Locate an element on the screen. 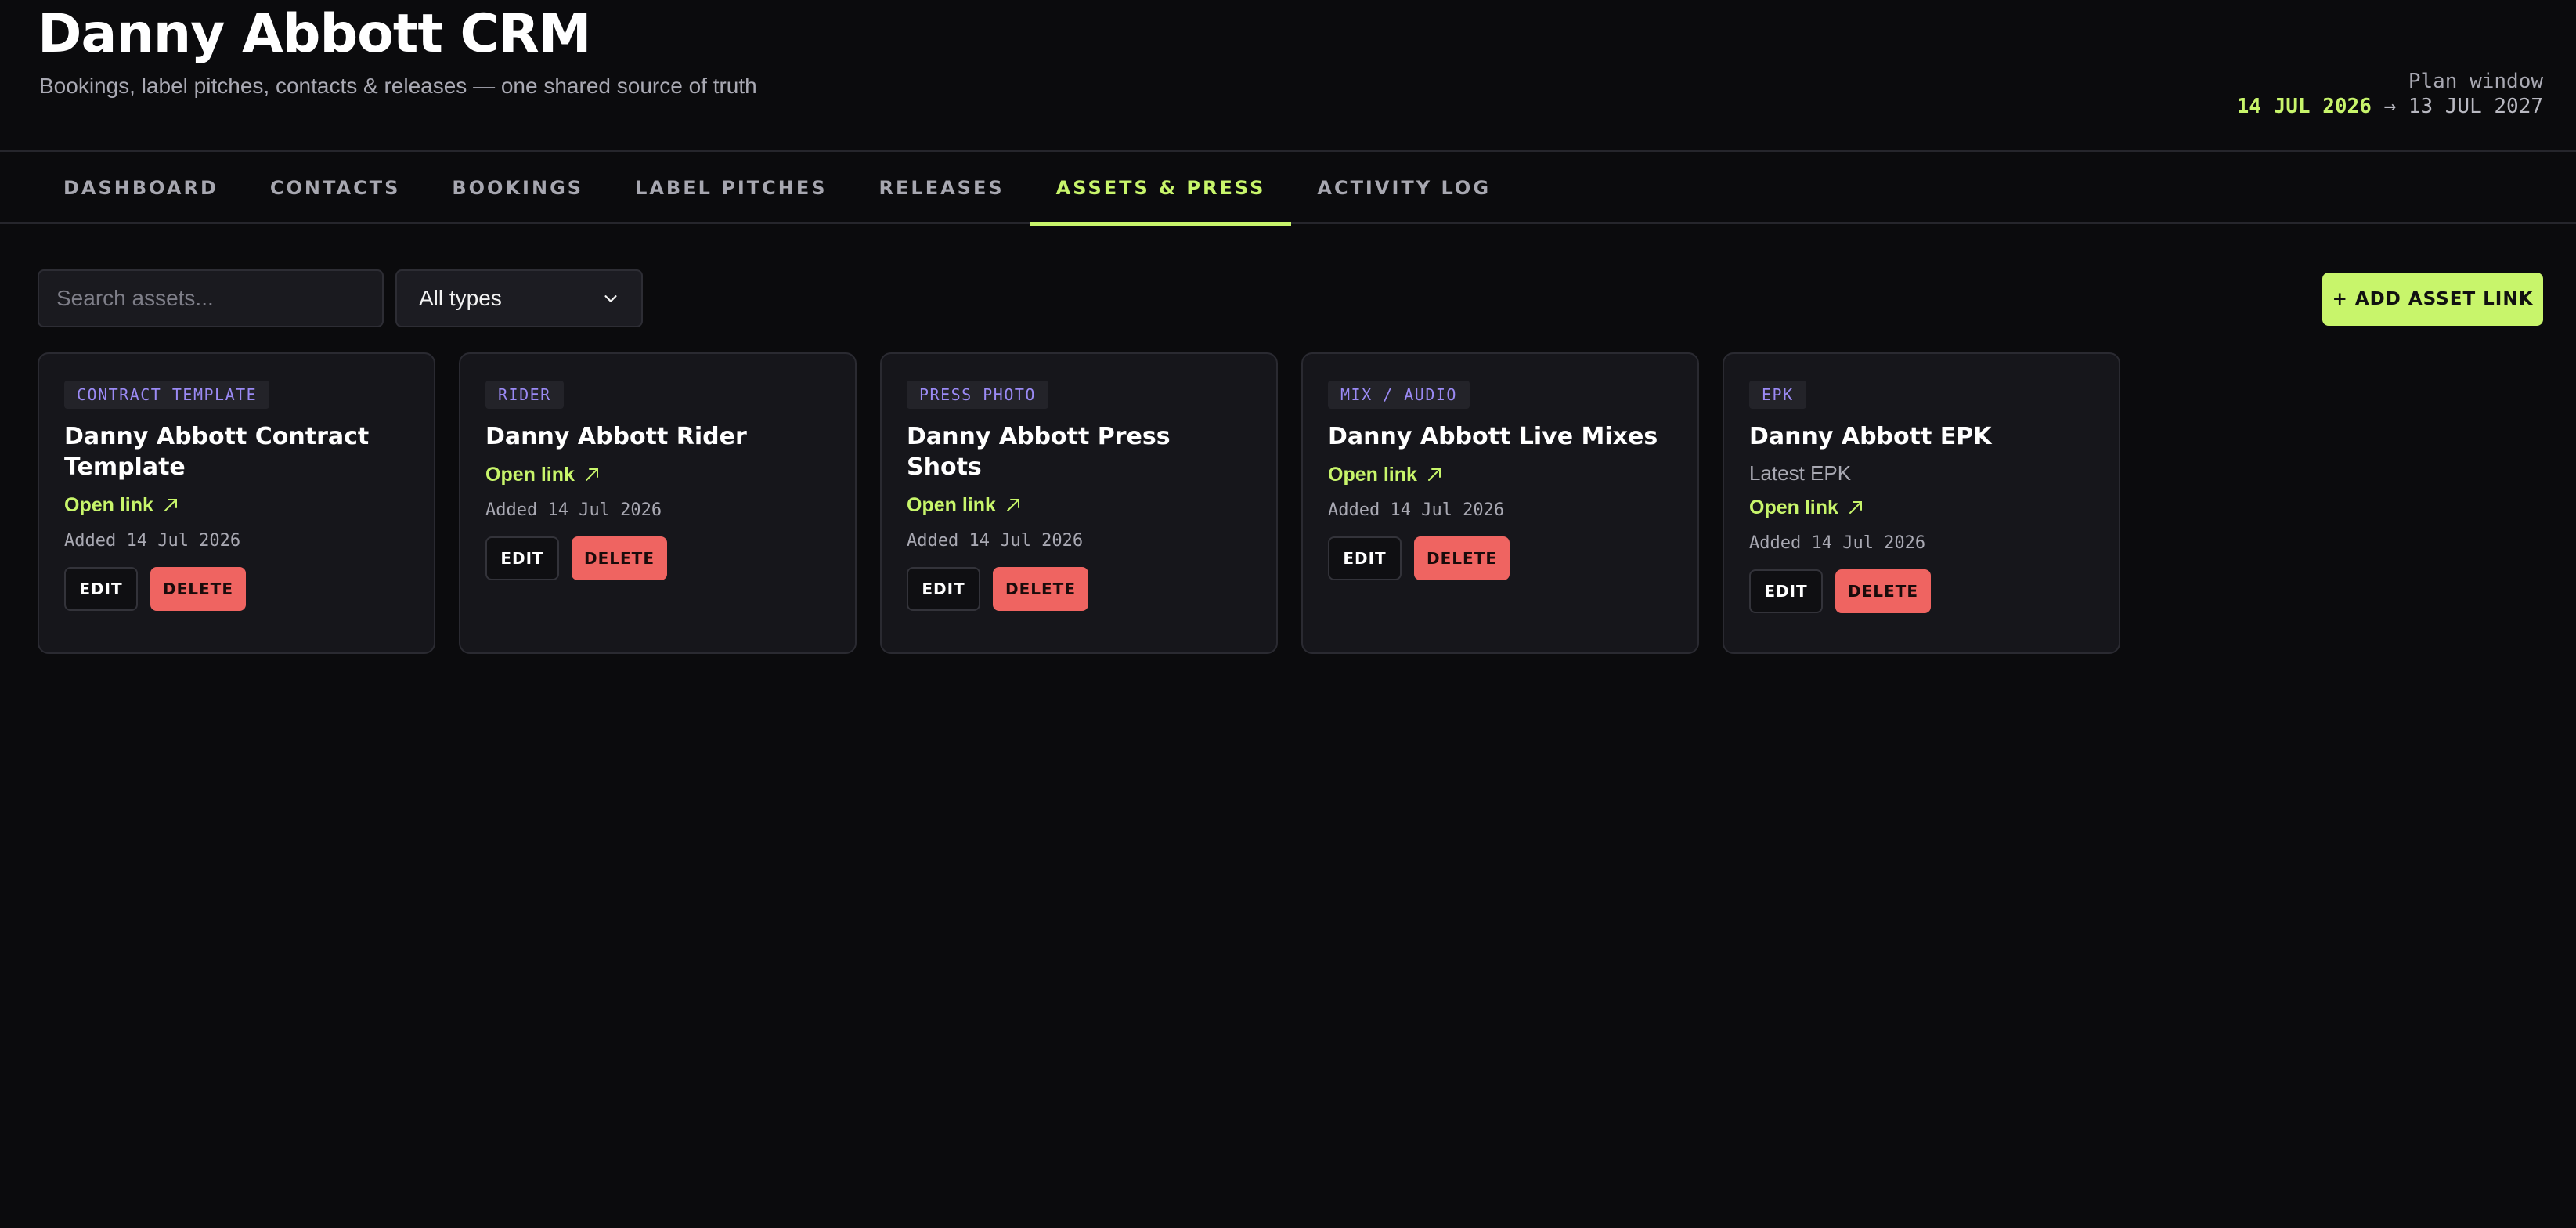 The height and width of the screenshot is (1228, 2576). asset-note: Latest EPK is located at coordinates (1800, 473).